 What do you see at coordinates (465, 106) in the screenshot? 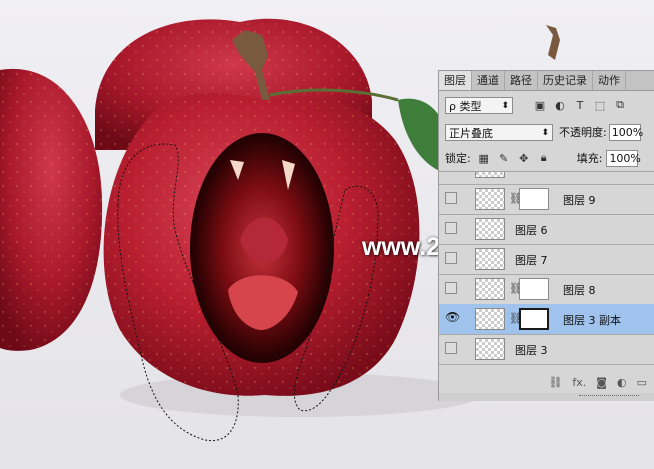
I see `filter-kind-label: ρ 类型` at bounding box center [465, 106].